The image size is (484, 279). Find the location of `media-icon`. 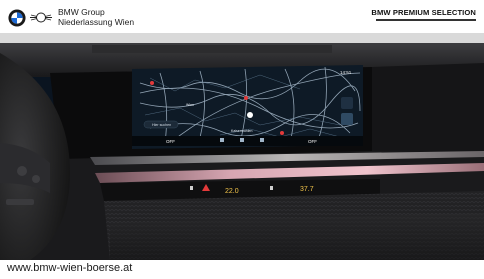

media-icon is located at coordinates (242, 140).